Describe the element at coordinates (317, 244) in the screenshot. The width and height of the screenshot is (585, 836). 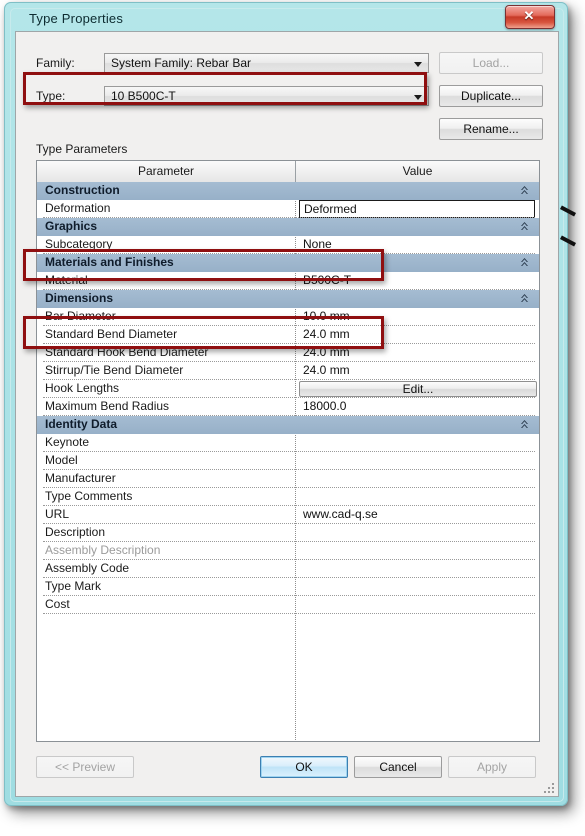
I see `parameter-value: None` at that location.